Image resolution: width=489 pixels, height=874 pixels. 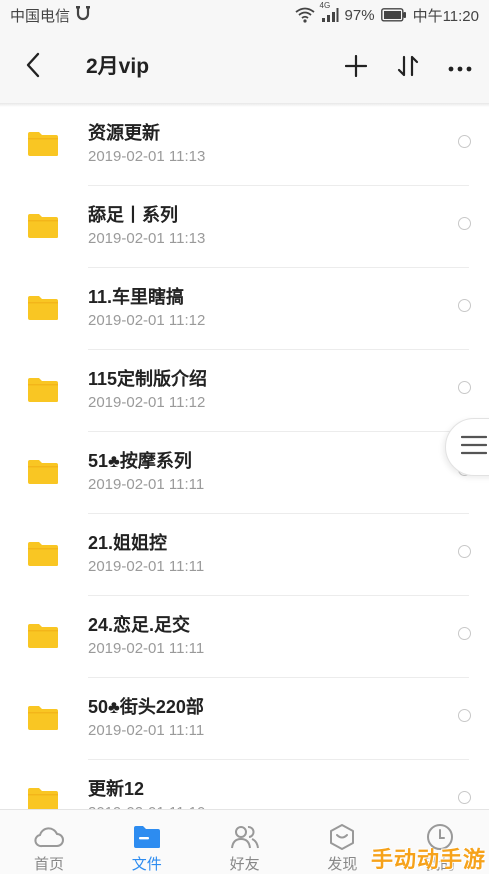 I want to click on add-button, so click(x=356, y=68).